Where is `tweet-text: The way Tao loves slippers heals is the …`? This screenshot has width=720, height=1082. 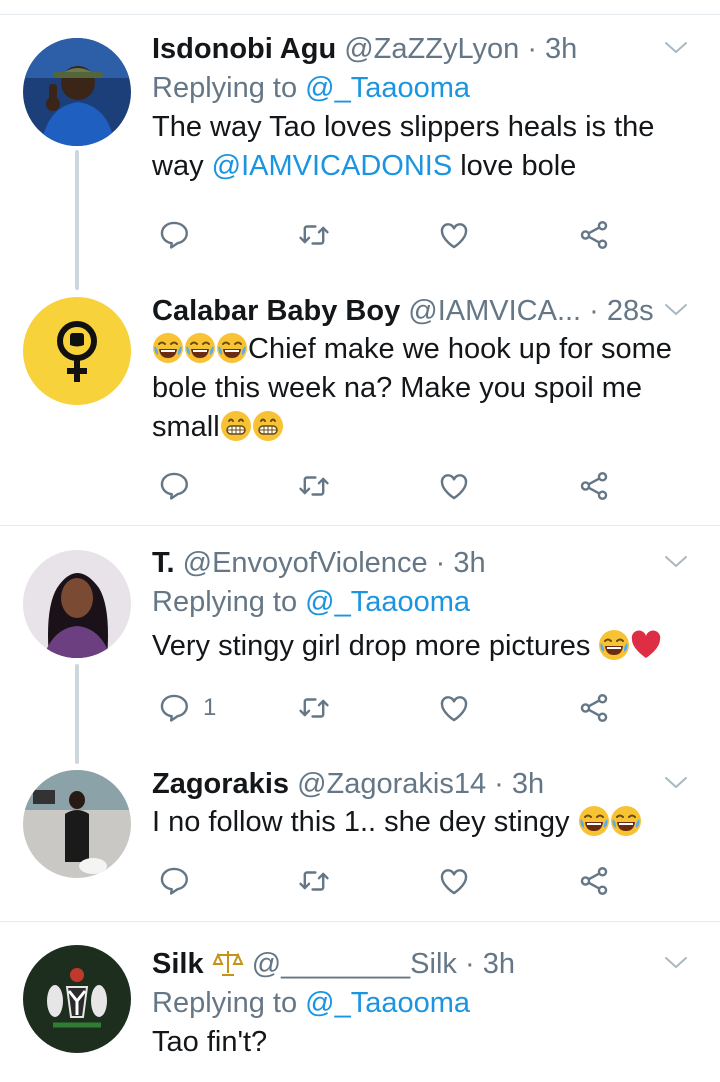 tweet-text: The way Tao loves slippers heals is the … is located at coordinates (421, 147).